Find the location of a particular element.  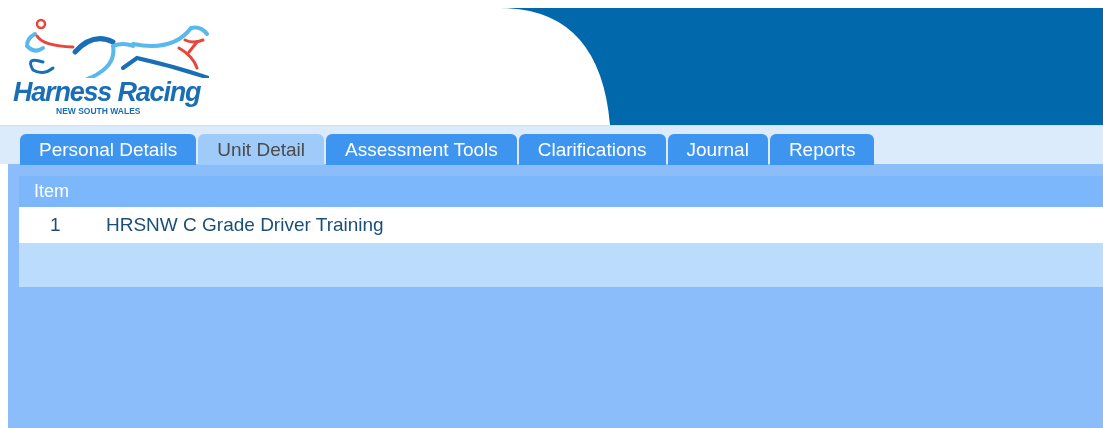

logo-subtitle: NEW SOUTH WALES is located at coordinates (98, 111).